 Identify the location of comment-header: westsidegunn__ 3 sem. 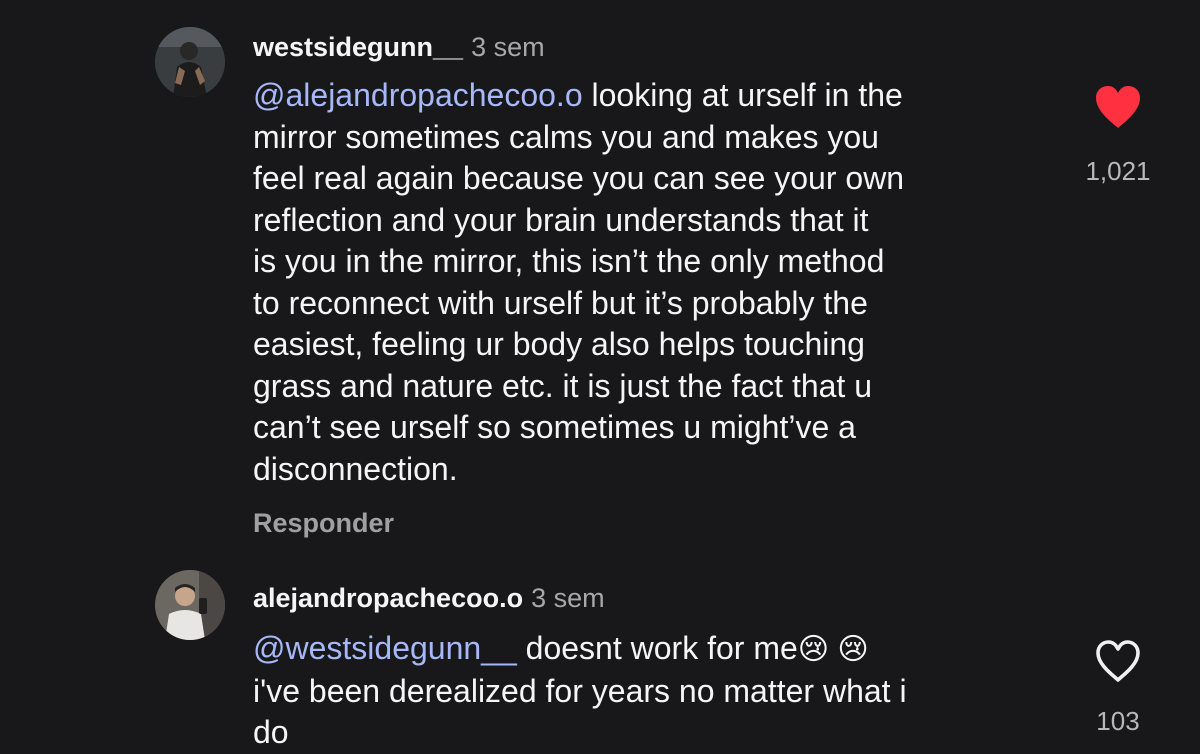
(399, 47).